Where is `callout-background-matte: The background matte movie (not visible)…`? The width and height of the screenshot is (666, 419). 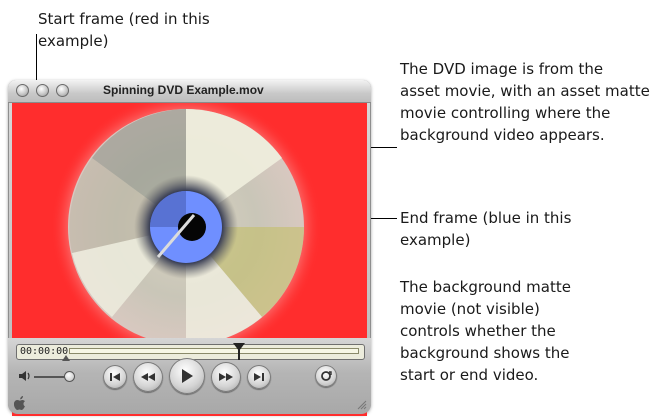 callout-background-matte: The background matte movie (not visible)… is located at coordinates (485, 331).